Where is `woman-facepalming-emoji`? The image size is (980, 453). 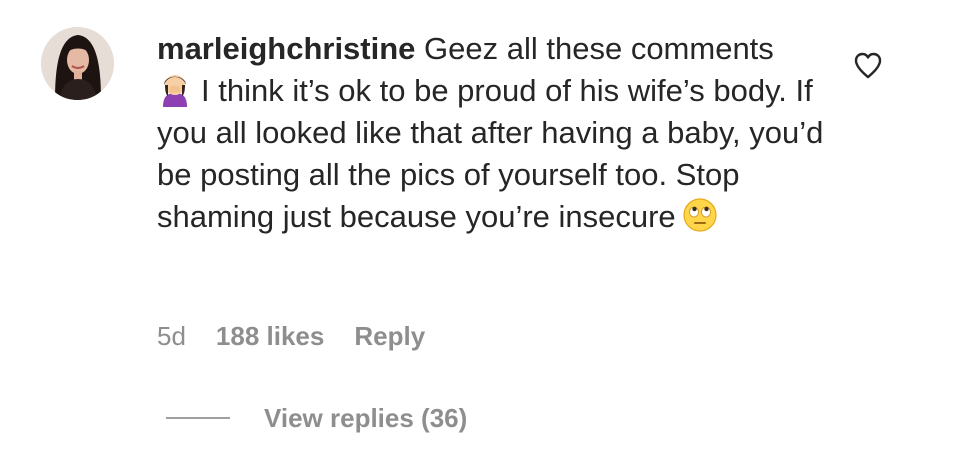
woman-facepalming-emoji is located at coordinates (175, 89).